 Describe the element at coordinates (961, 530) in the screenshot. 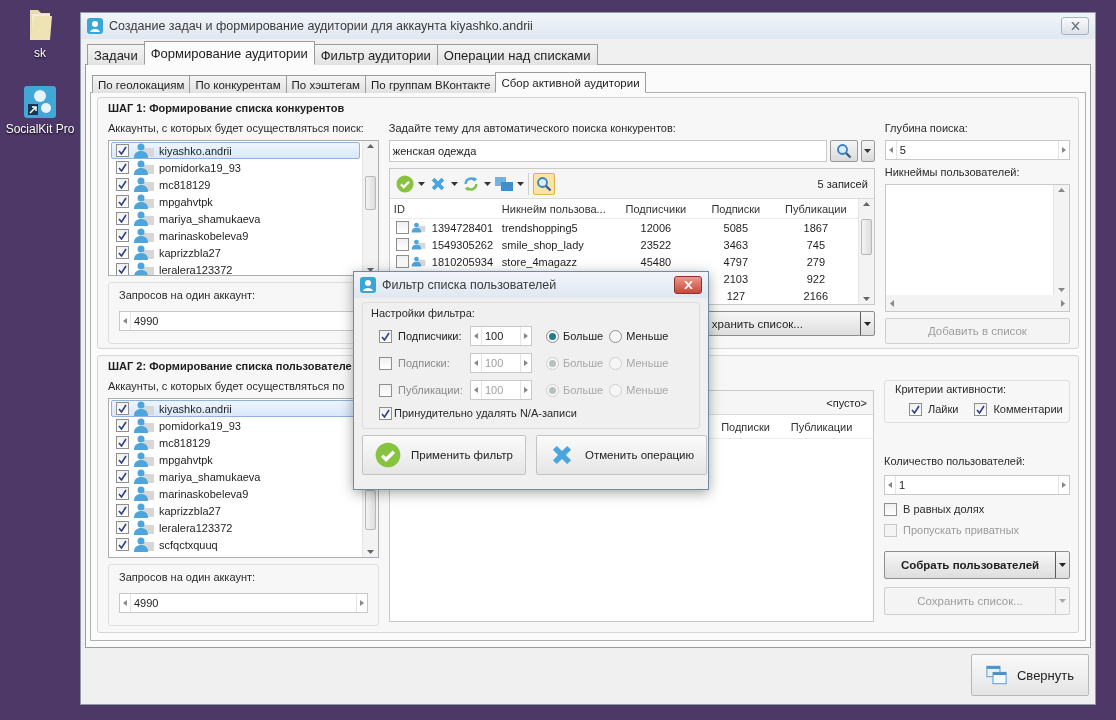

I see `checkbox-label: Пропускать приватных` at that location.